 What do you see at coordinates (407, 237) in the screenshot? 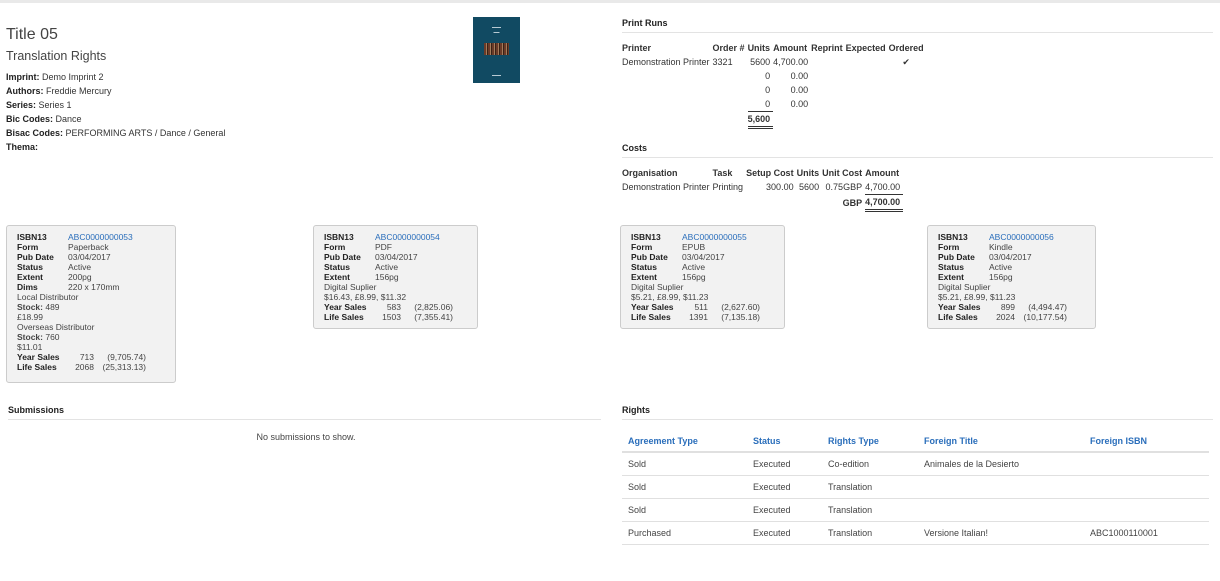
I see `isbn-link: ABC0000000054` at bounding box center [407, 237].